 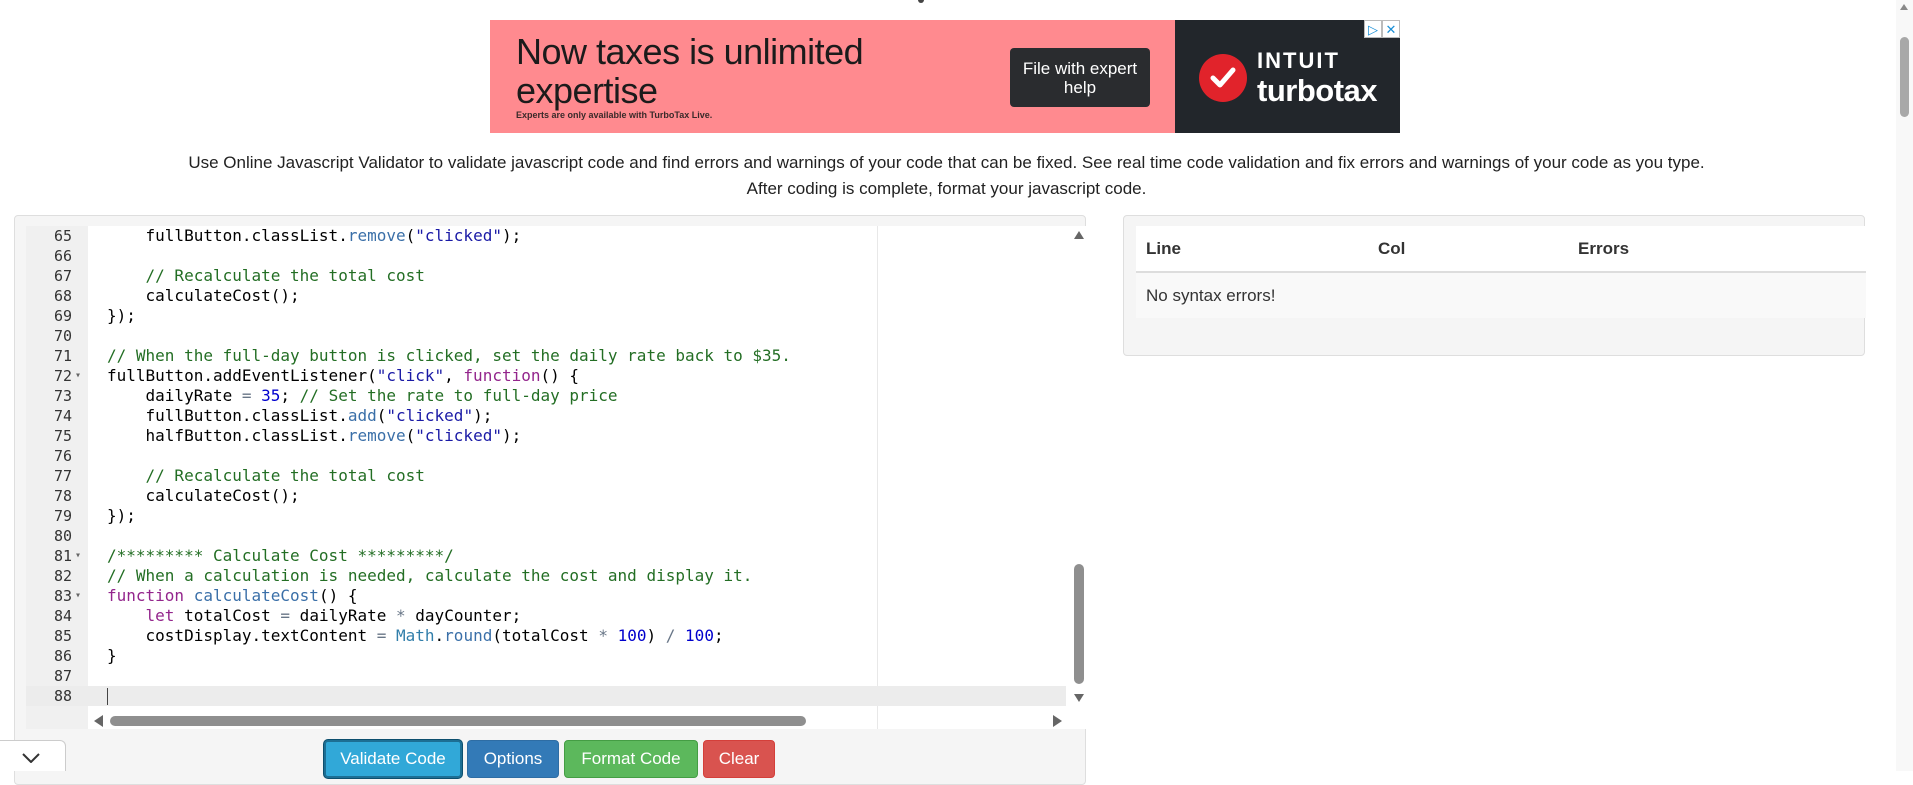 I want to click on scroll-left-icon, so click(x=98, y=721).